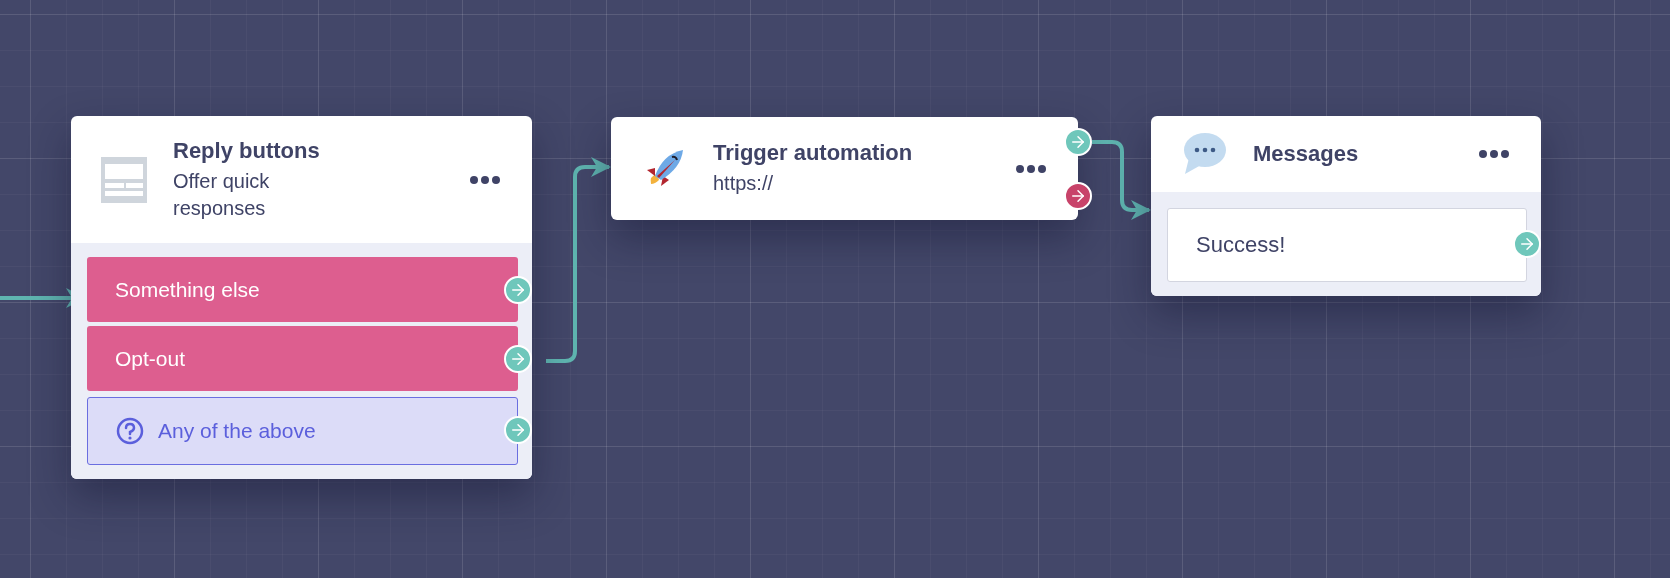 This screenshot has width=1670, height=578. What do you see at coordinates (1346, 206) in the screenshot?
I see `flow-node: Messages Success!` at bounding box center [1346, 206].